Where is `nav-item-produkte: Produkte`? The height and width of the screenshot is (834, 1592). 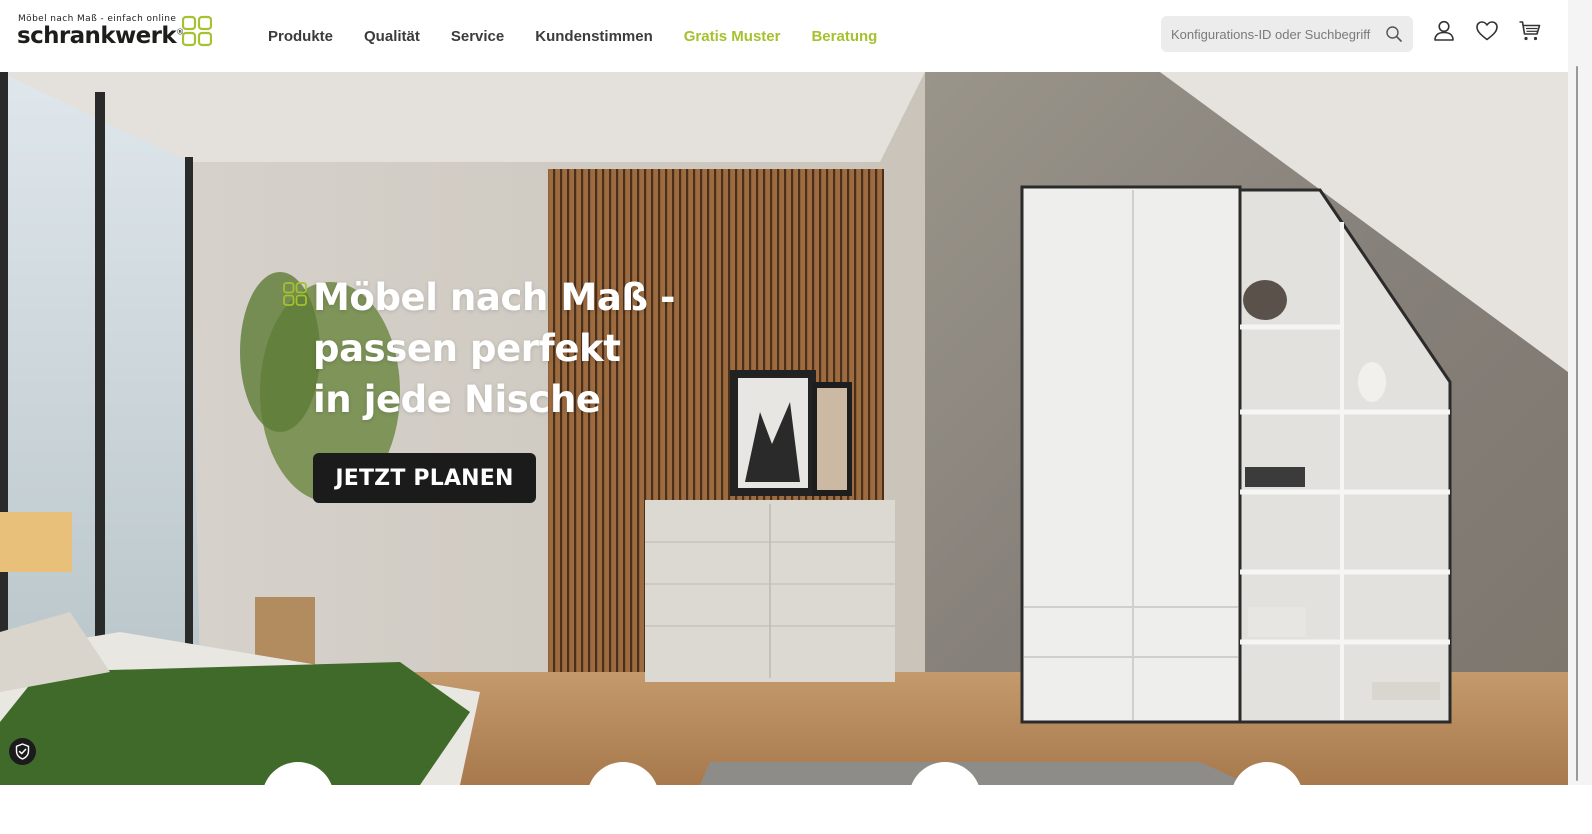 nav-item-produkte: Produkte is located at coordinates (300, 36).